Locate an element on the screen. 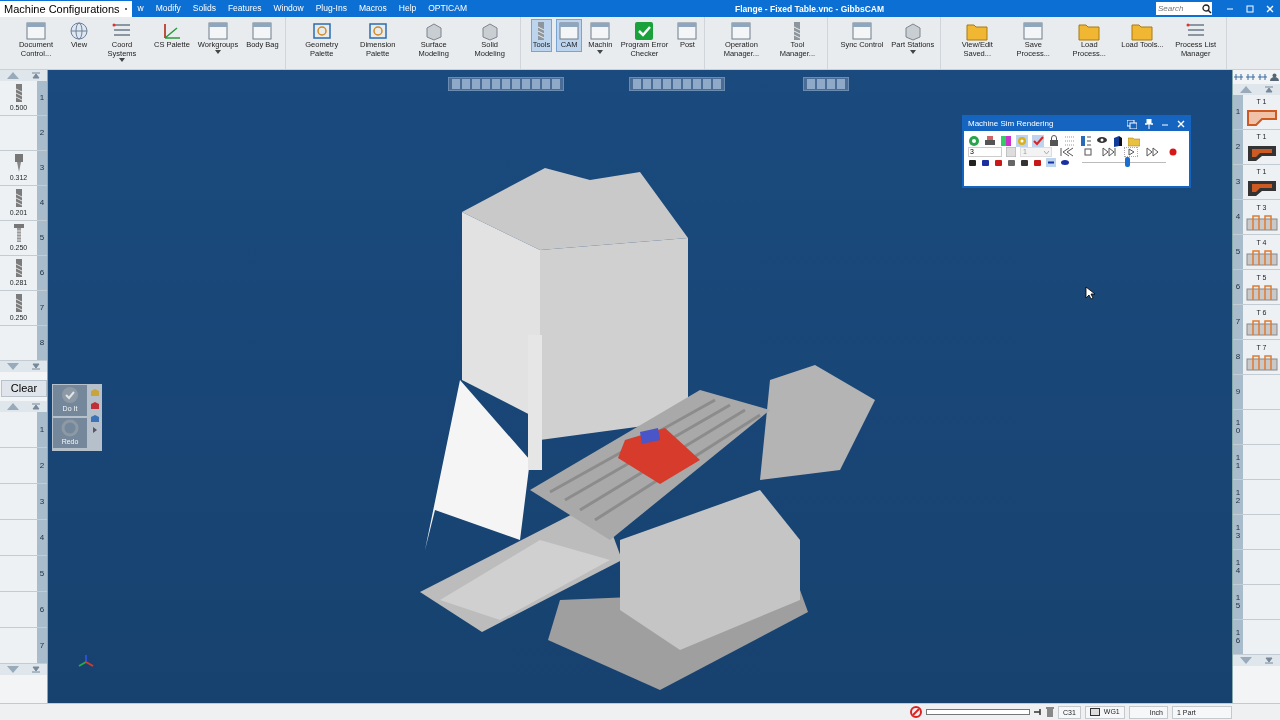 This screenshot has width=1280, height=720. menu-item: Solids is located at coordinates (204, 8).